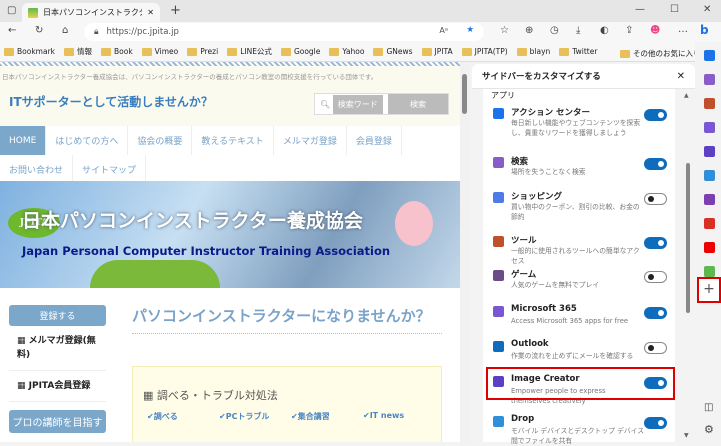 This screenshot has width=721, height=446. Describe the element at coordinates (310, 140) in the screenshot. I see `nav-item: メルマガ登録` at that location.